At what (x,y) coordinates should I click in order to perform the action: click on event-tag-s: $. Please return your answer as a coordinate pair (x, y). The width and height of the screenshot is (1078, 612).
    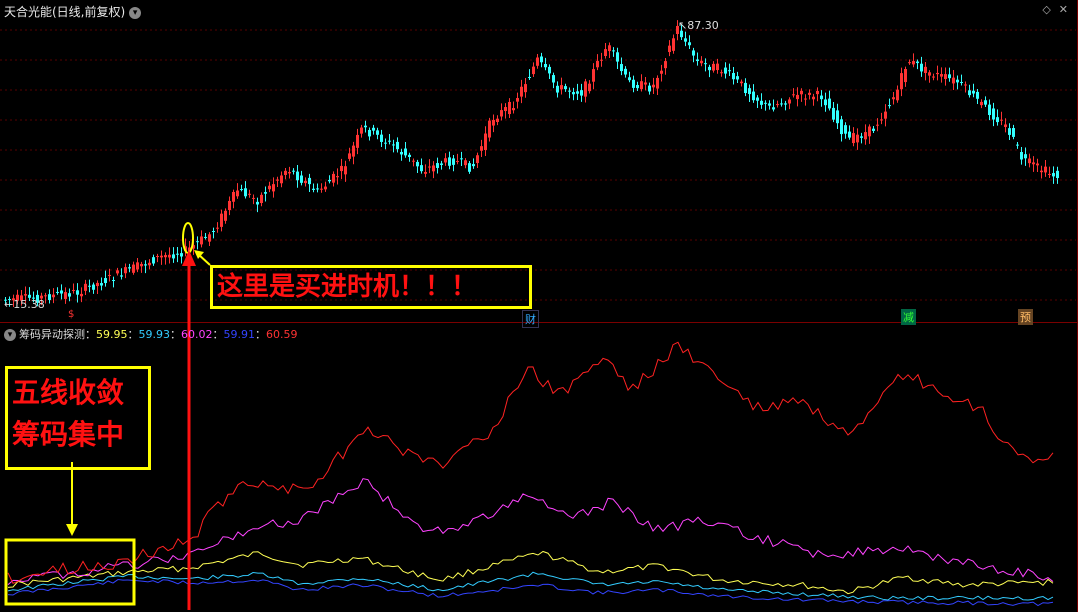
    Looking at the image, I should click on (71, 314).